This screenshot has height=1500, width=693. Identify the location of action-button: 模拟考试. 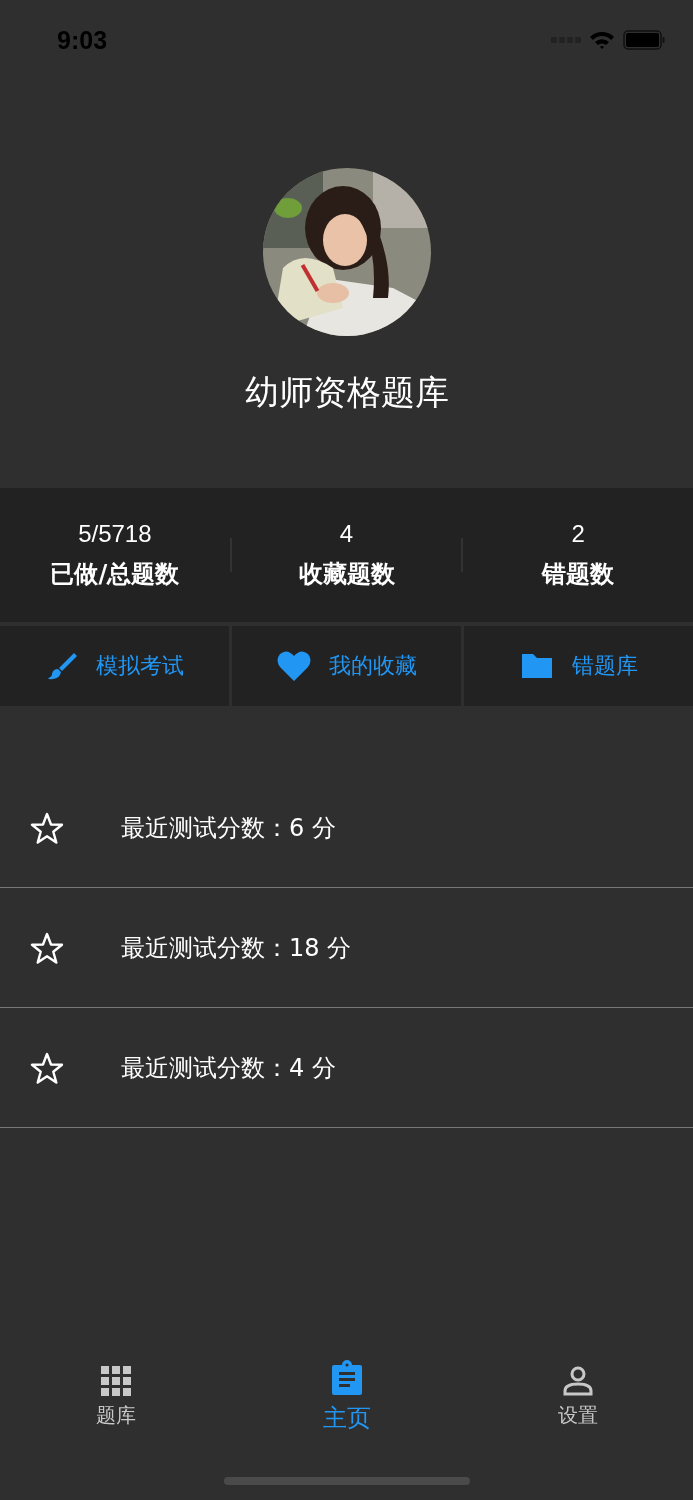
(114, 666).